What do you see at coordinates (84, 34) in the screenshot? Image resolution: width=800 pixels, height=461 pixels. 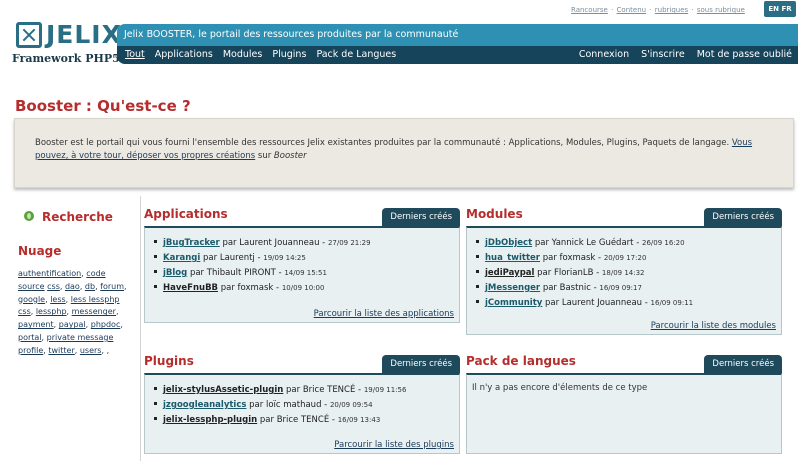 I see `logo-word: JELIX` at bounding box center [84, 34].